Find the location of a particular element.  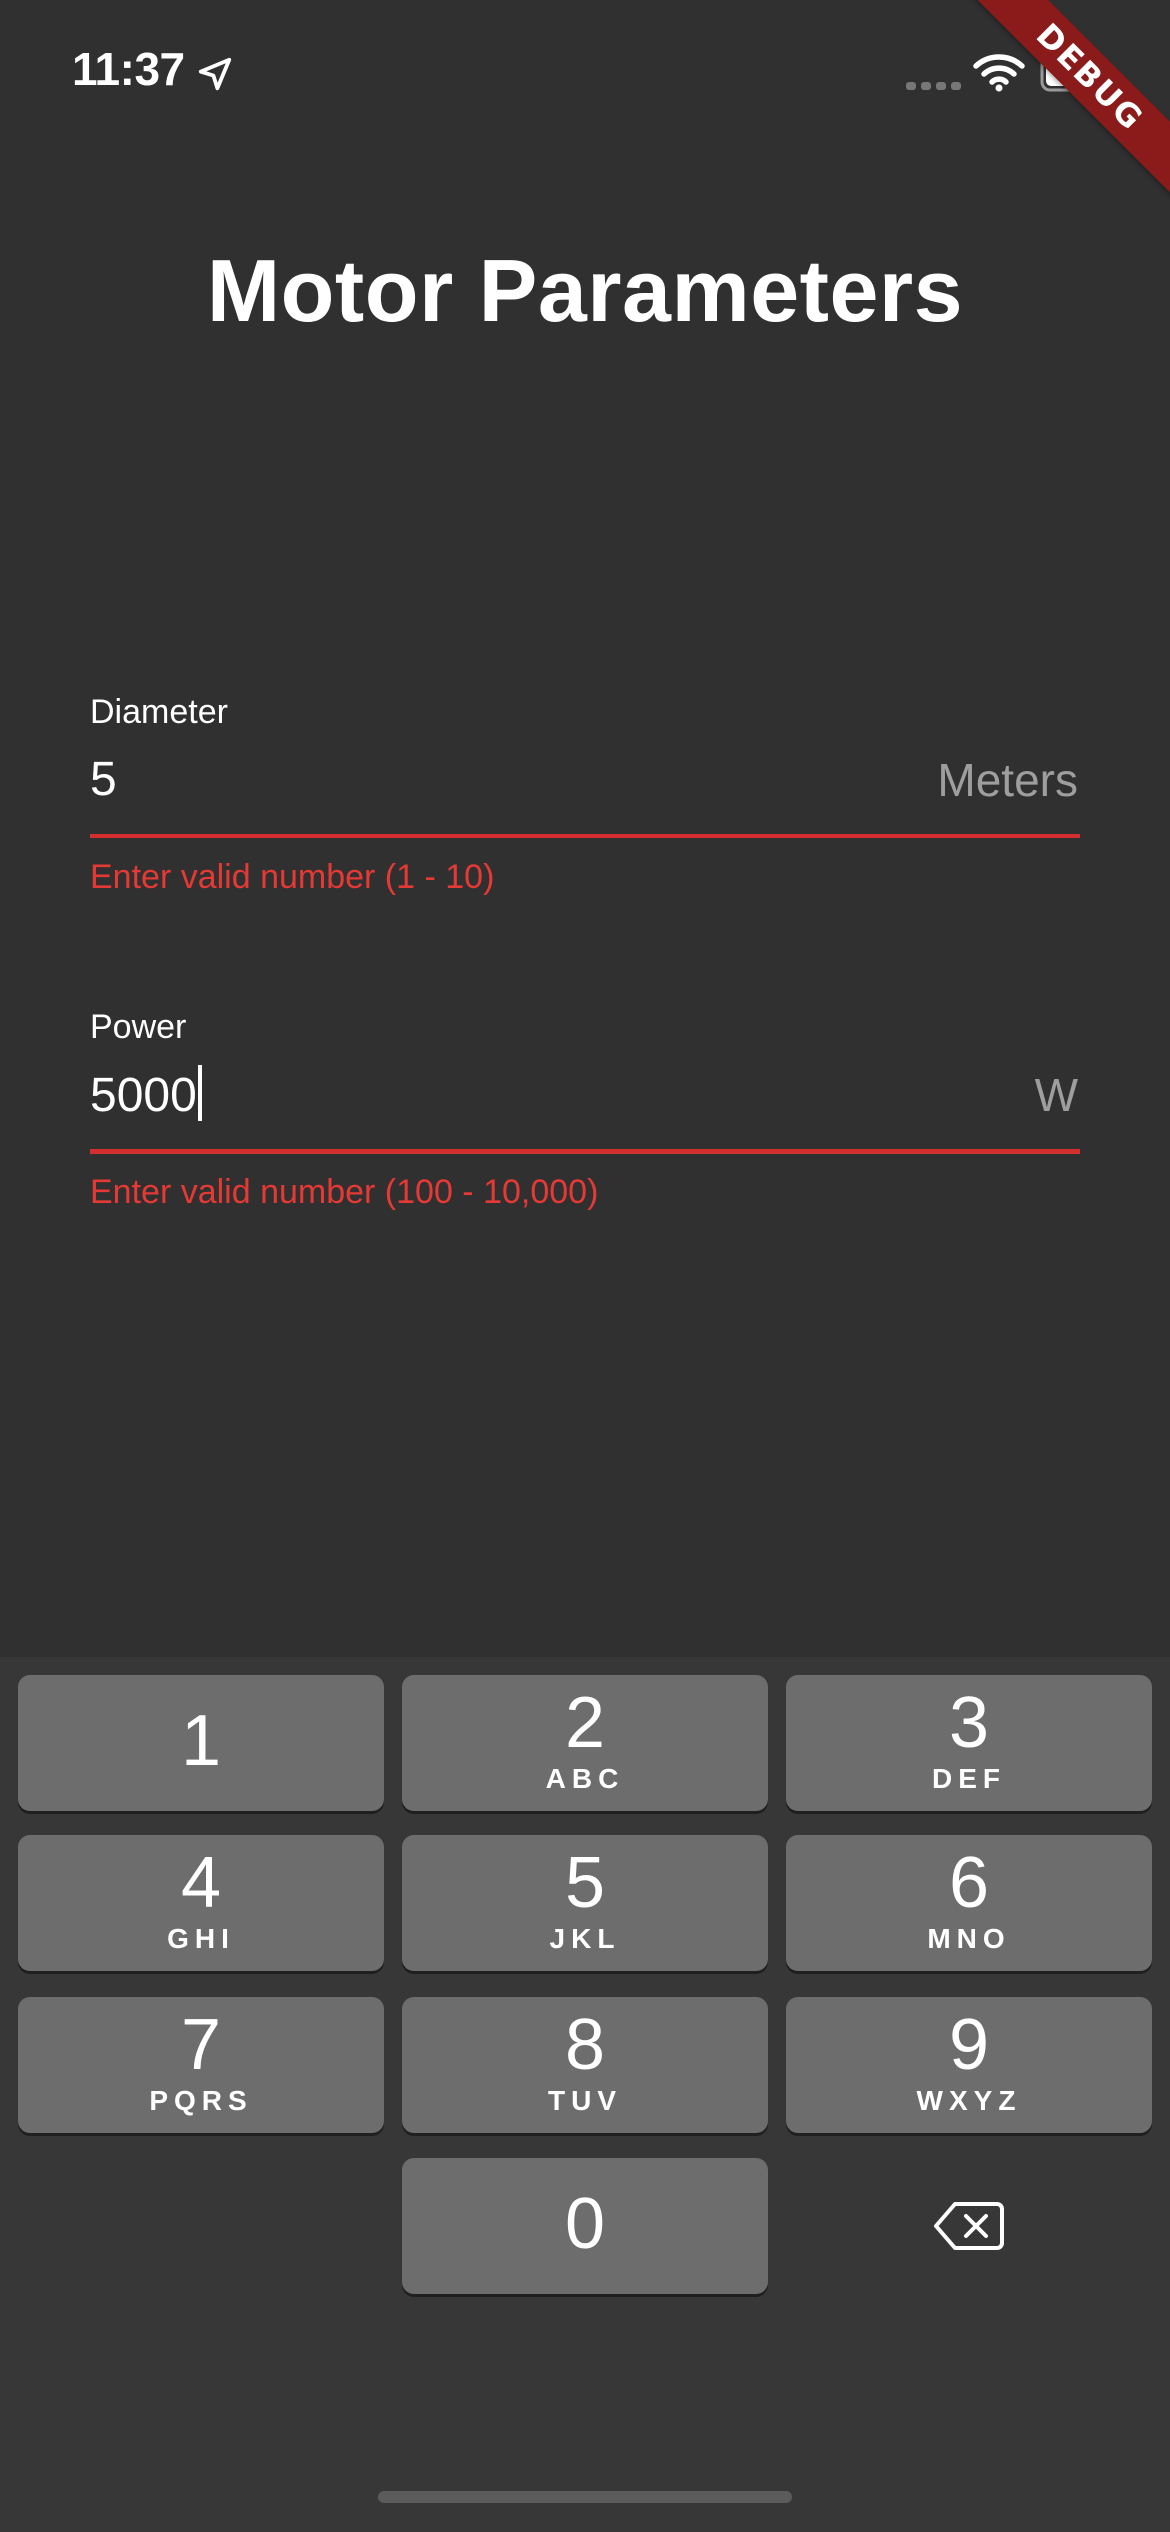

key-digit: 0 is located at coordinates (585, 2224).